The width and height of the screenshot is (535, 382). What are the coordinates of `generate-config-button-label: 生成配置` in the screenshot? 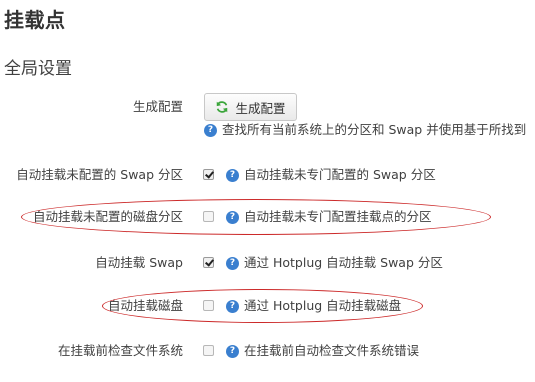 It's located at (260, 108).